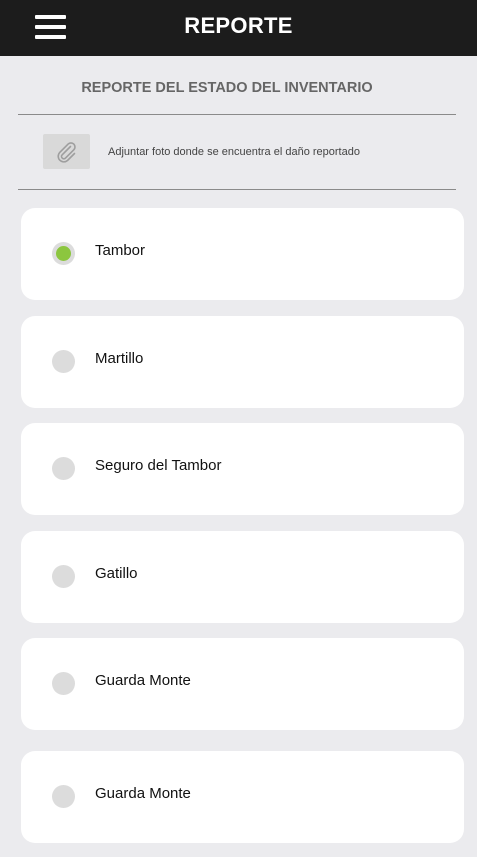 This screenshot has height=857, width=477. I want to click on inventory-item-card: Tambor, so click(242, 254).